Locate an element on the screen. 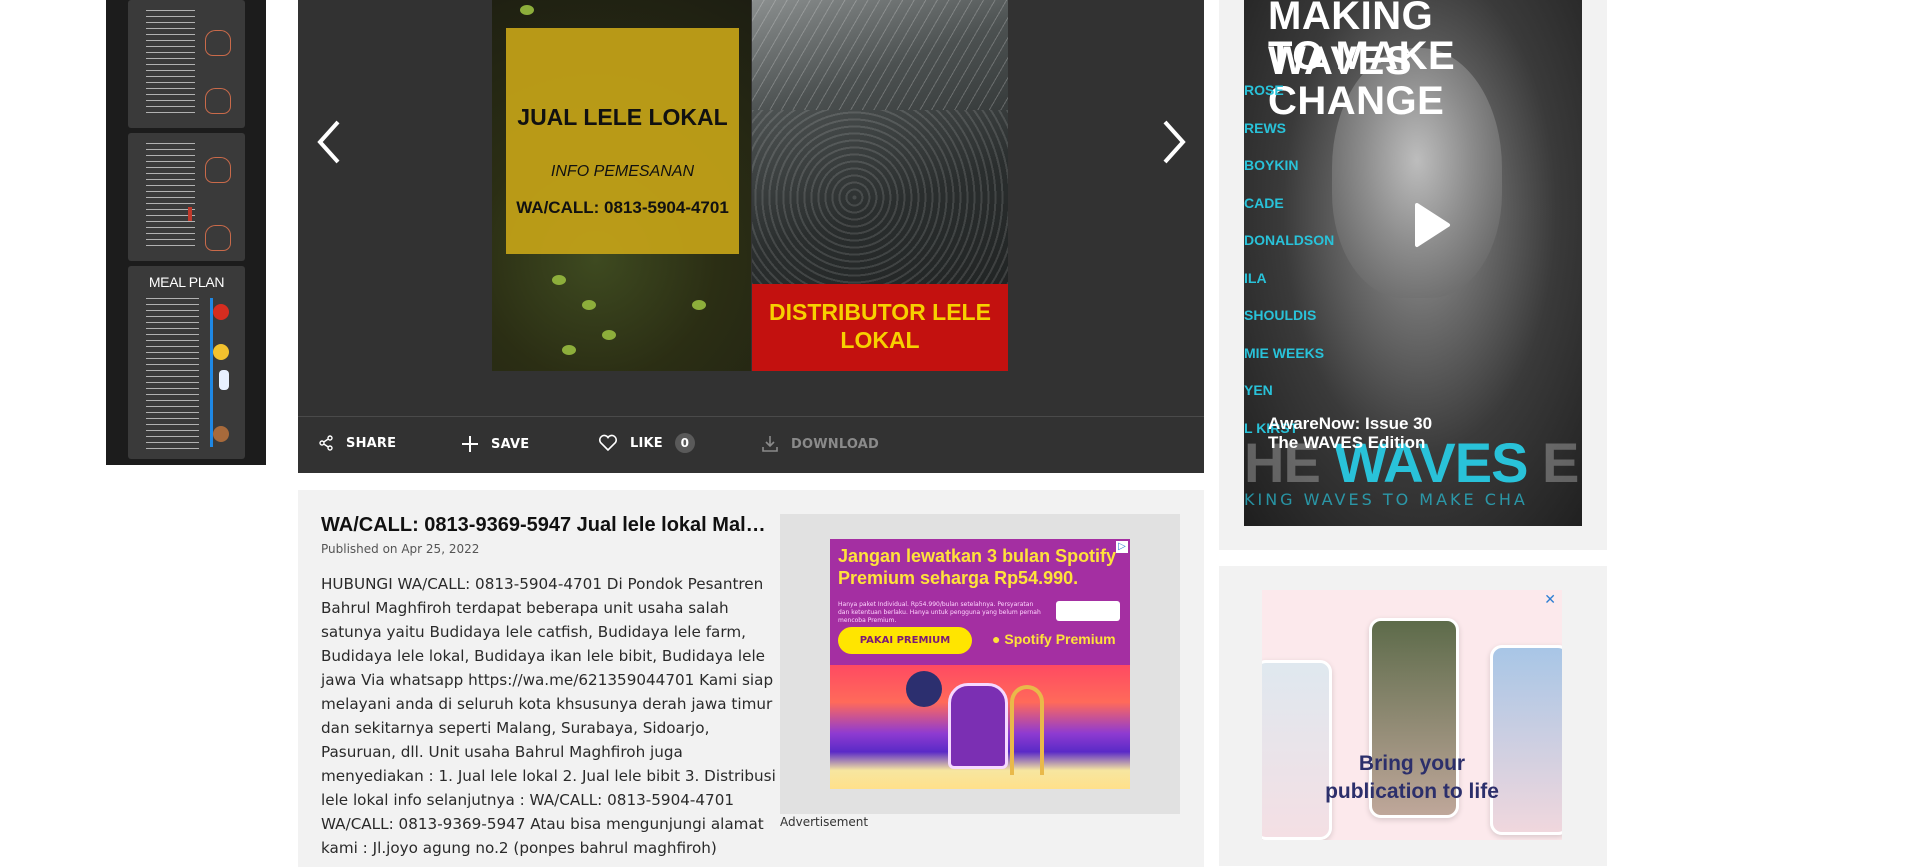  water-texture is located at coordinates (880, 197).